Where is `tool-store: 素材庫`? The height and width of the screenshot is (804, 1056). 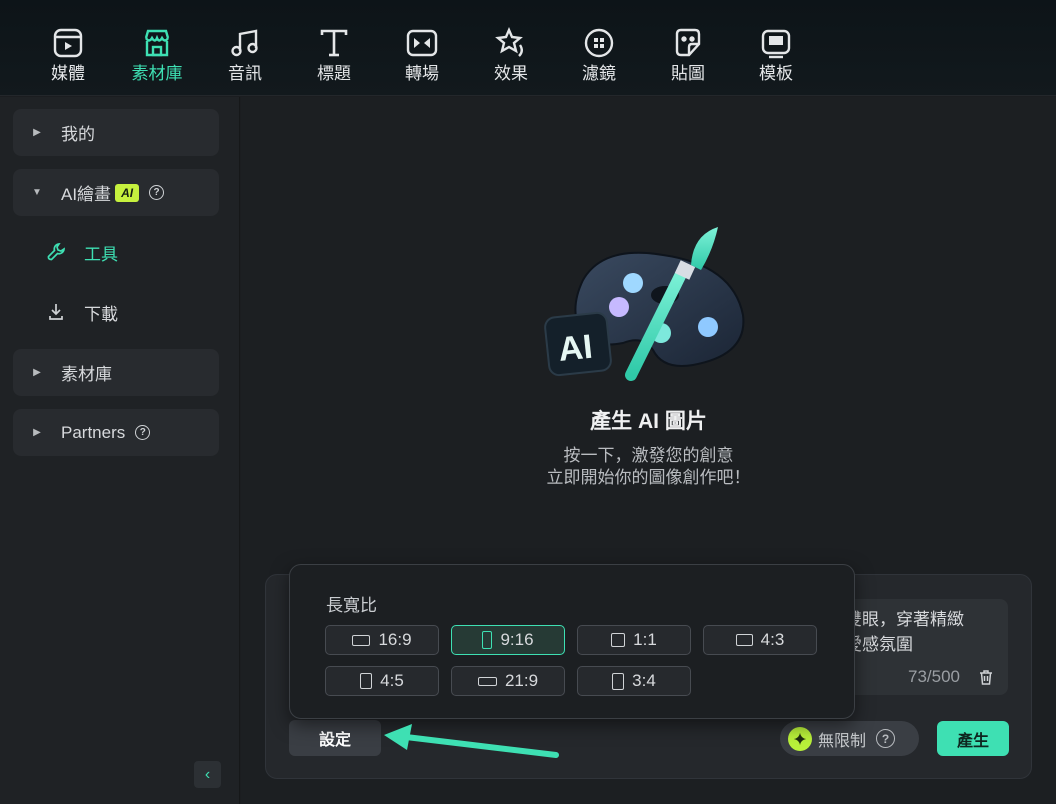
tool-store: 素材庫 is located at coordinates (157, 55).